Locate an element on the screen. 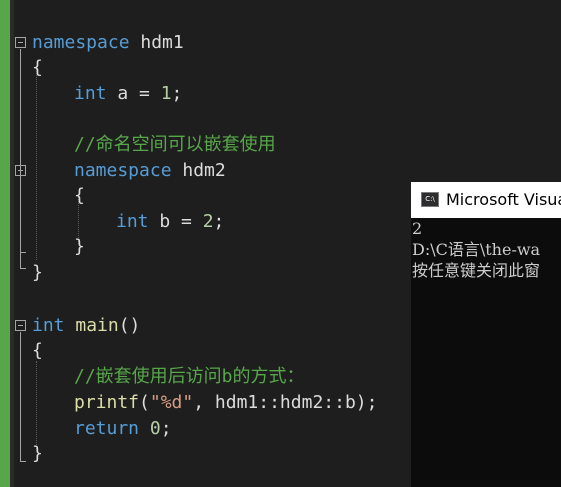  collapse-namespace-hdm2-icon is located at coordinates (20, 170).